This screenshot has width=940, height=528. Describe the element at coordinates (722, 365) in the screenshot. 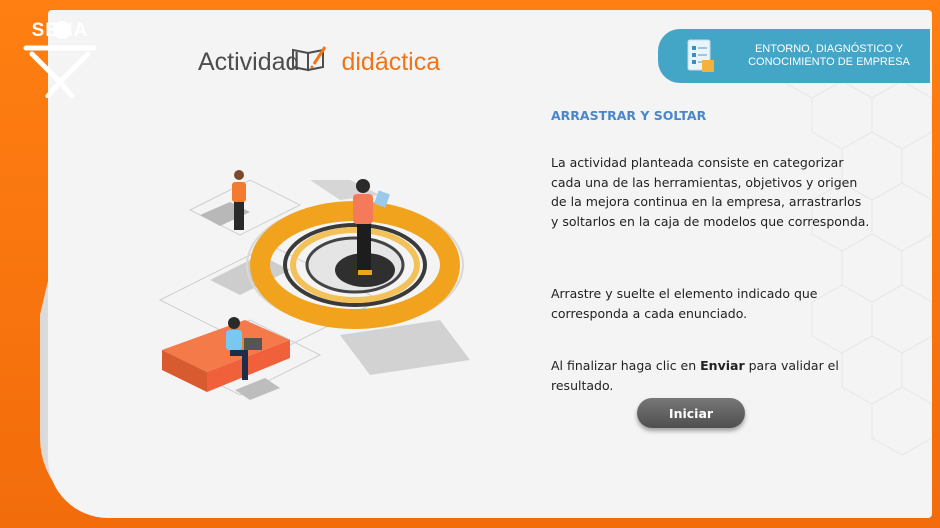

I see `paragraph-3-bold: Enviar` at that location.